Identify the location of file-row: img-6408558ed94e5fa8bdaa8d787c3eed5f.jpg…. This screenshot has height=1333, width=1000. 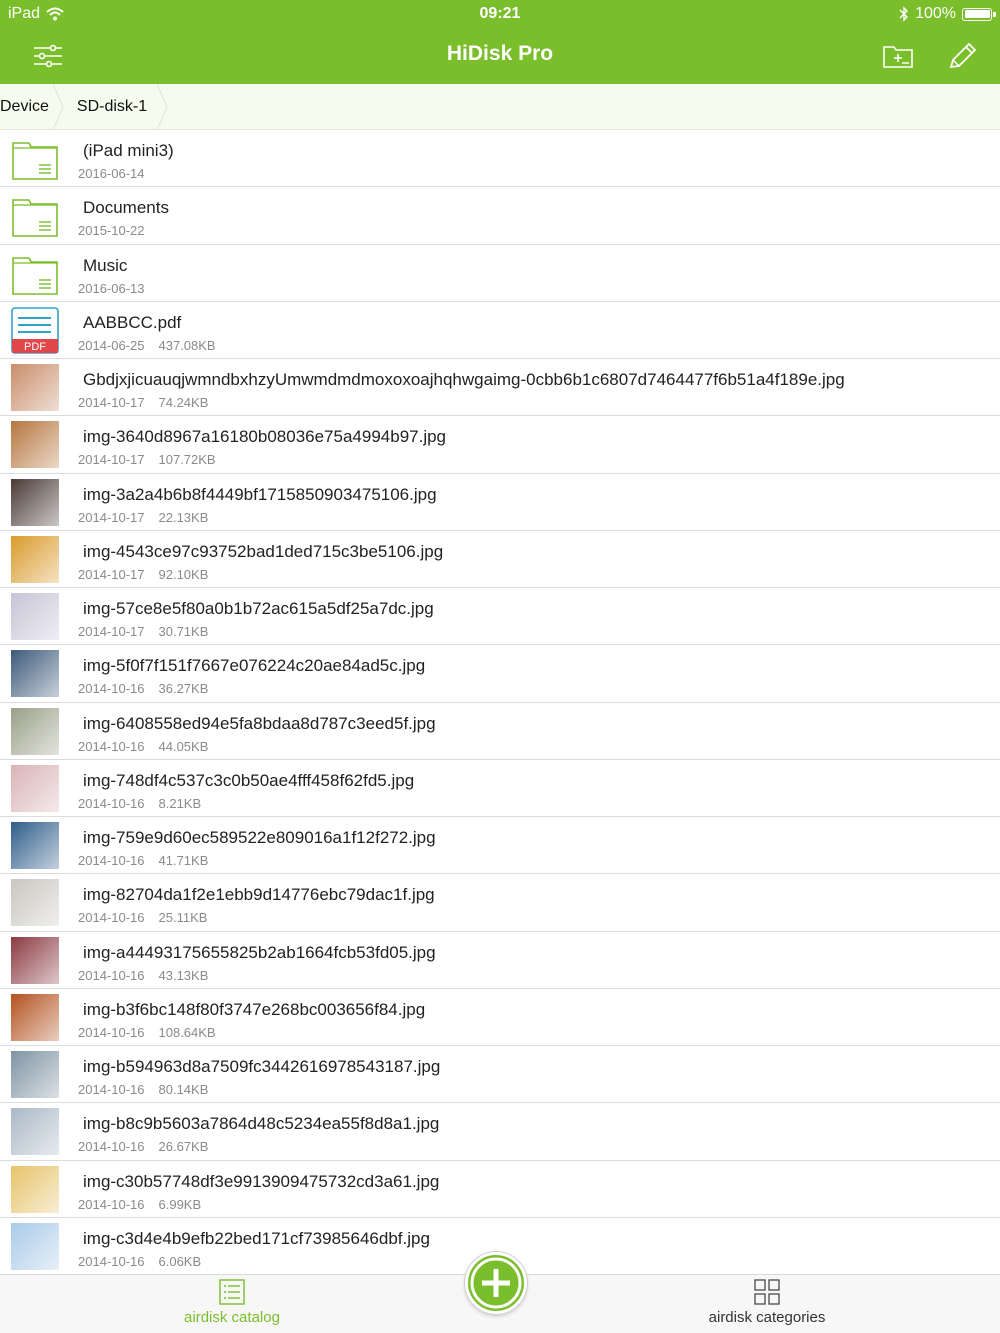
(500, 731).